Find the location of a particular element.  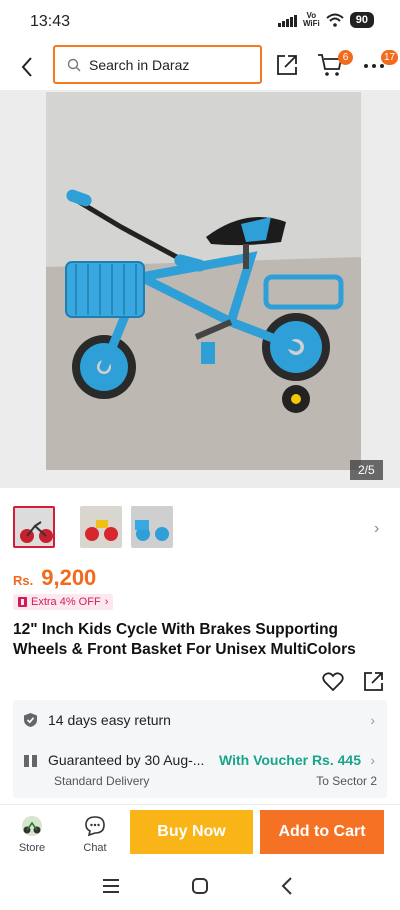

chat-label: Chat is located at coordinates (95, 848).